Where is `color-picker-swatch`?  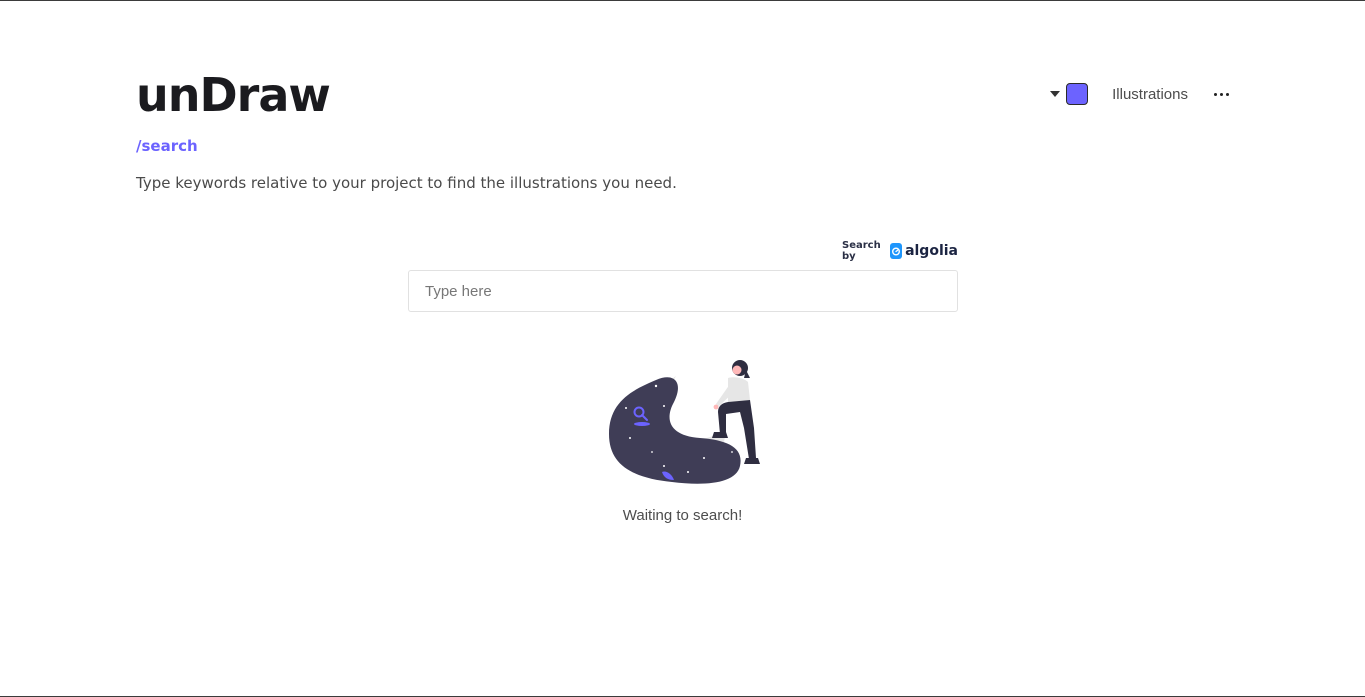
color-picker-swatch is located at coordinates (1077, 94).